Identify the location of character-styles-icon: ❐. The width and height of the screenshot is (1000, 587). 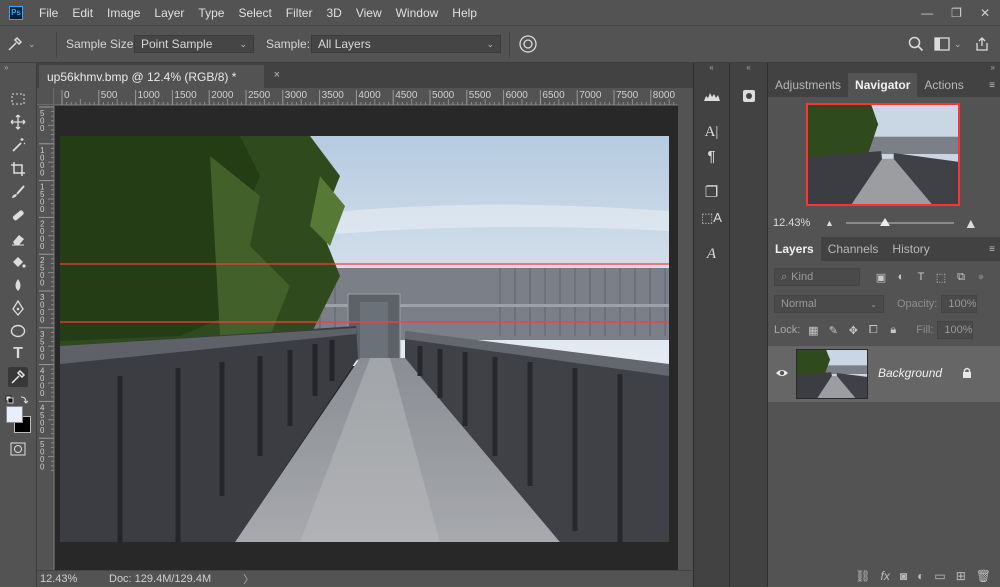
(711, 192).